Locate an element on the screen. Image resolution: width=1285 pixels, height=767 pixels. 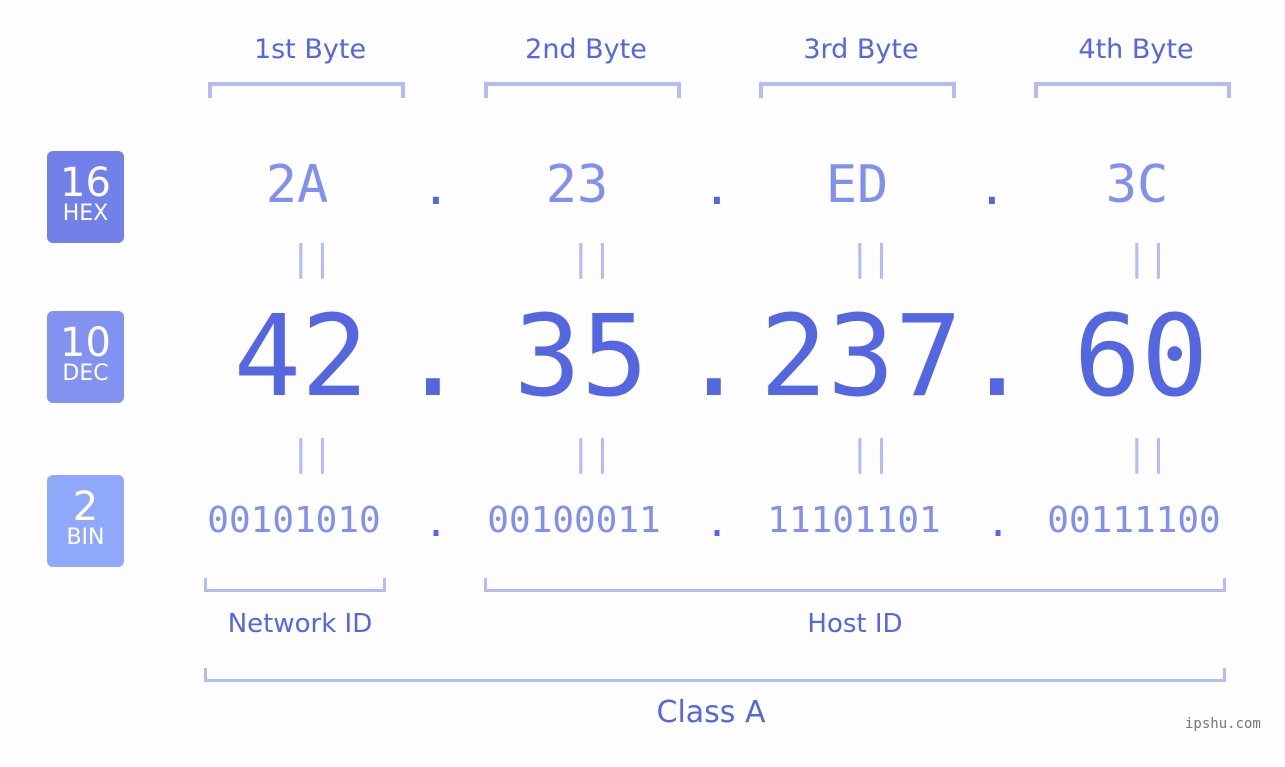
hex-badge-label: HEX is located at coordinates (85, 213).